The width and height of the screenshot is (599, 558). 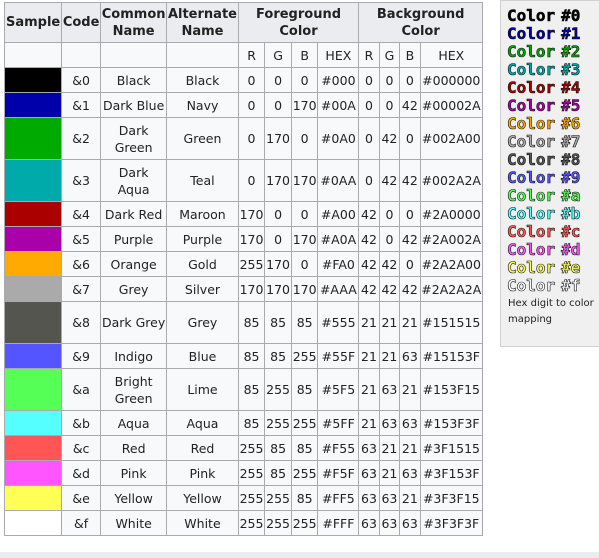 I want to click on fg-g-cell: 0, so click(x=278, y=105).